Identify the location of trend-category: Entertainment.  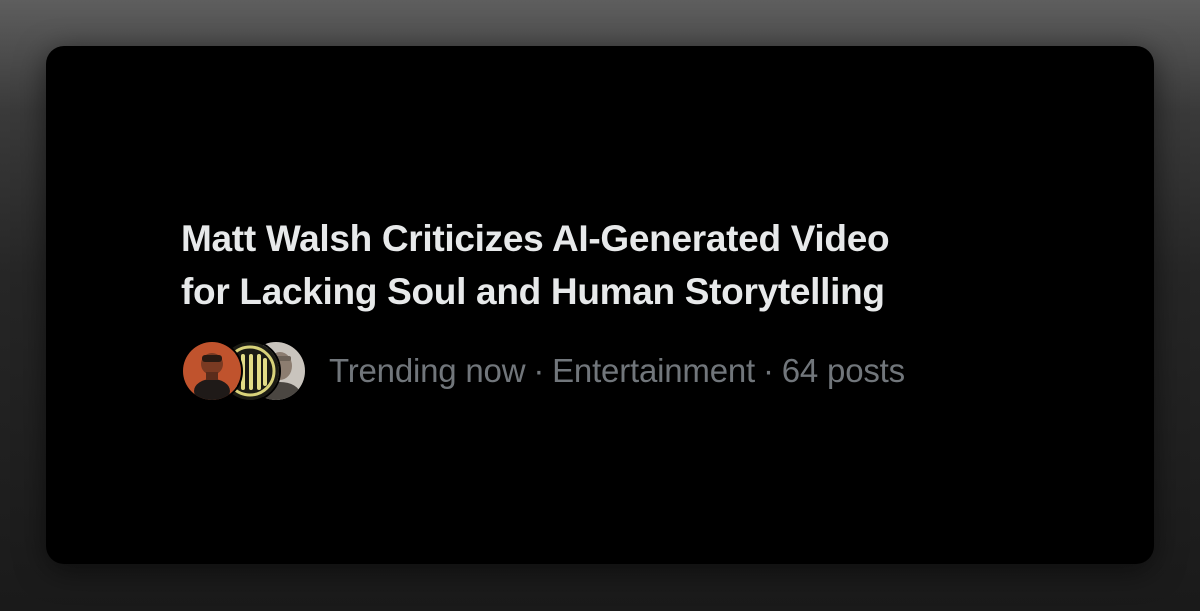
(653, 370).